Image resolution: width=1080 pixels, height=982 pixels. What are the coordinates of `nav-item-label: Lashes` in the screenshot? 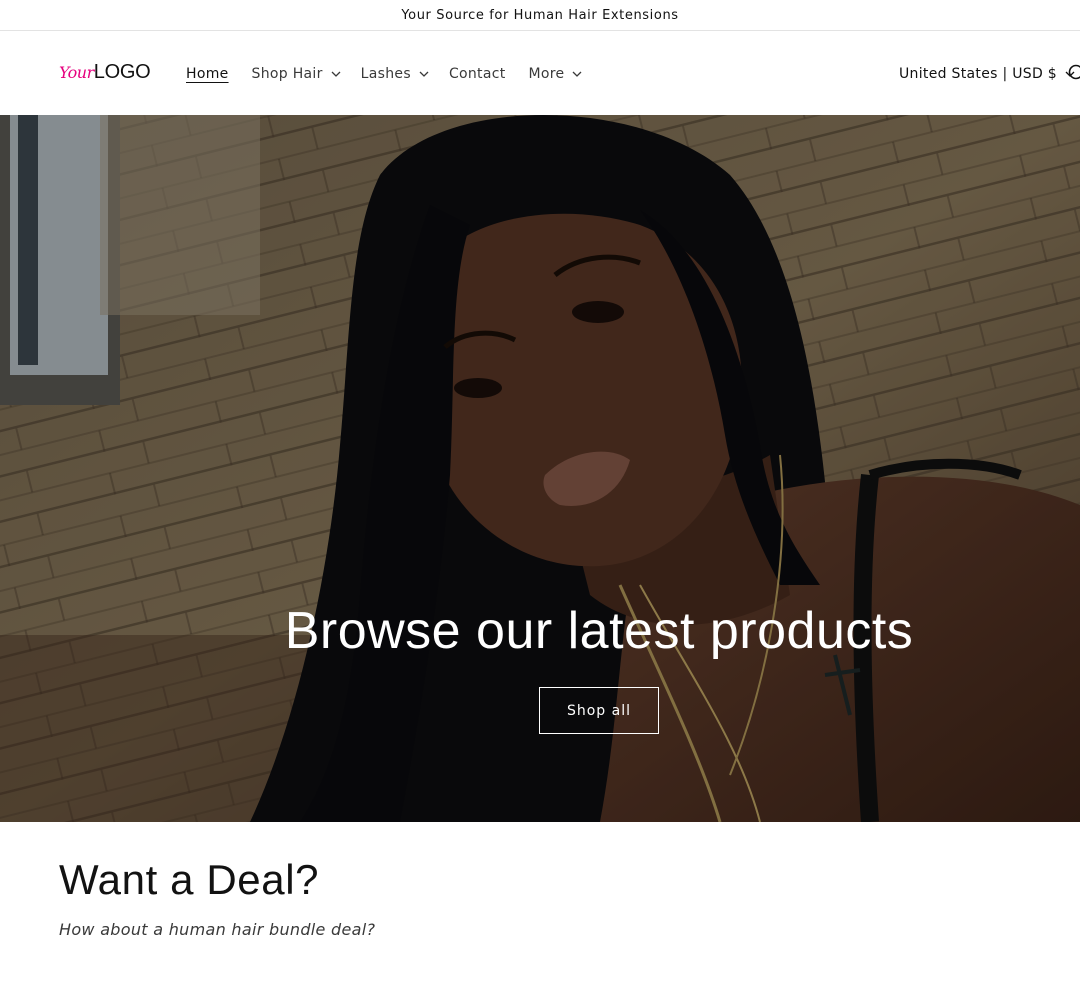 It's located at (385, 74).